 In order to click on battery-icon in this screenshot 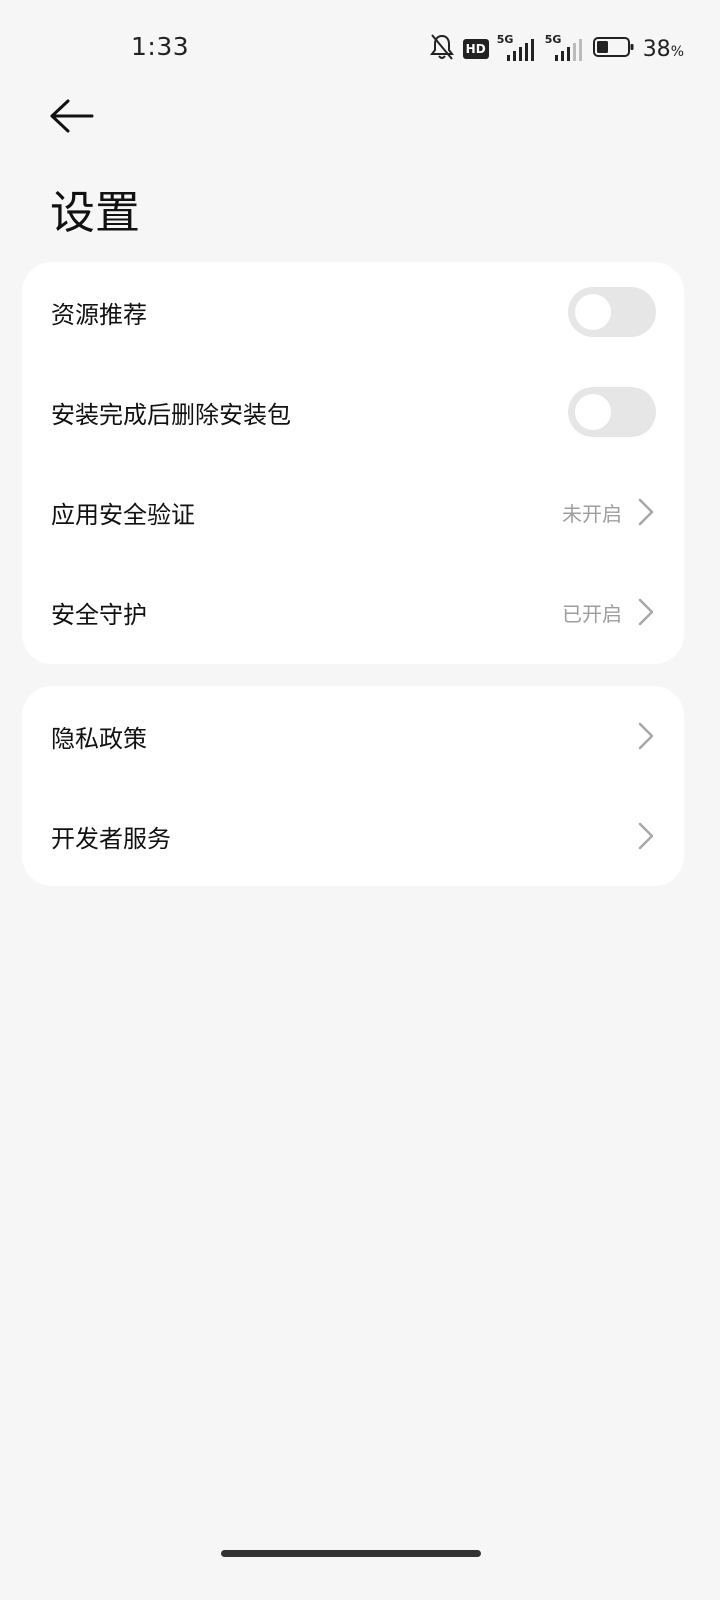, I will do `click(613, 49)`.